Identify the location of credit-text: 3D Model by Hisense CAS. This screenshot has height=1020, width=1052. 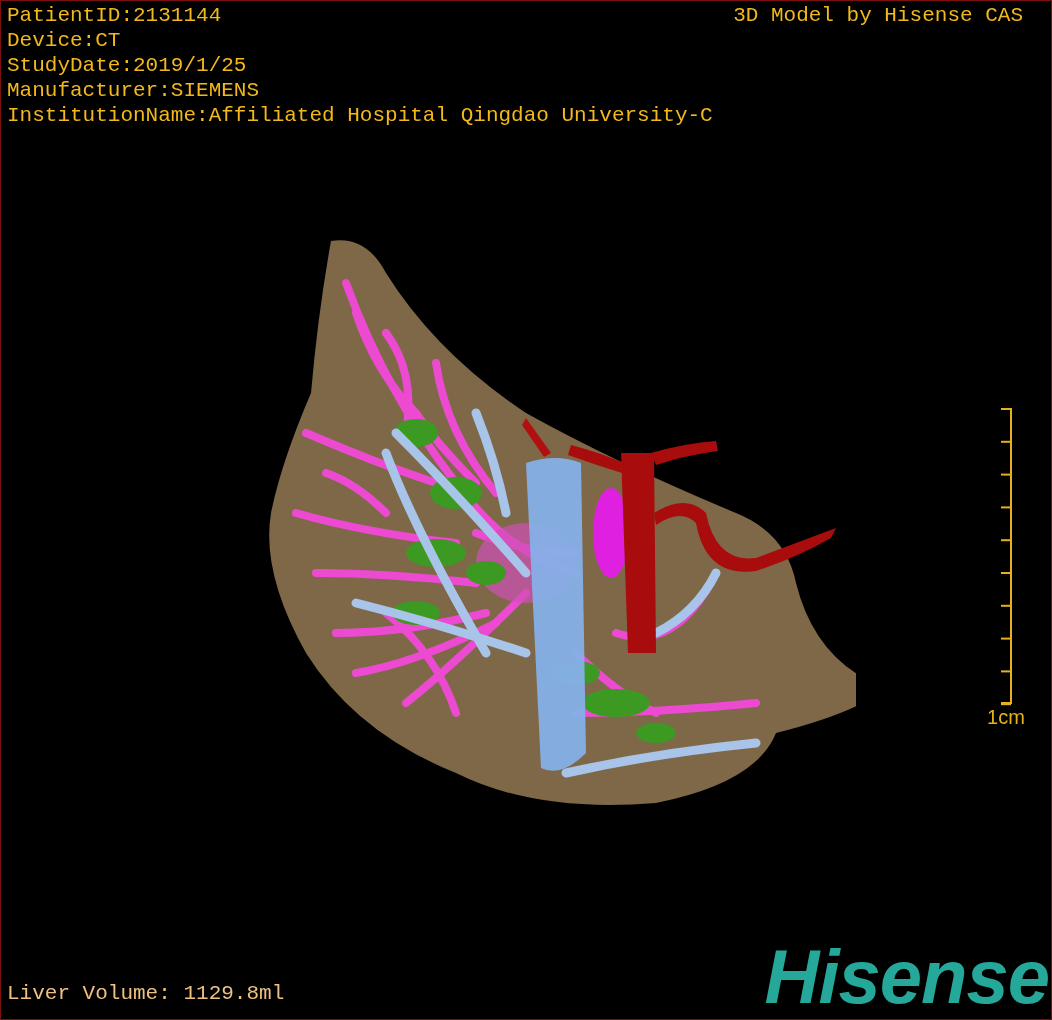
(878, 15).